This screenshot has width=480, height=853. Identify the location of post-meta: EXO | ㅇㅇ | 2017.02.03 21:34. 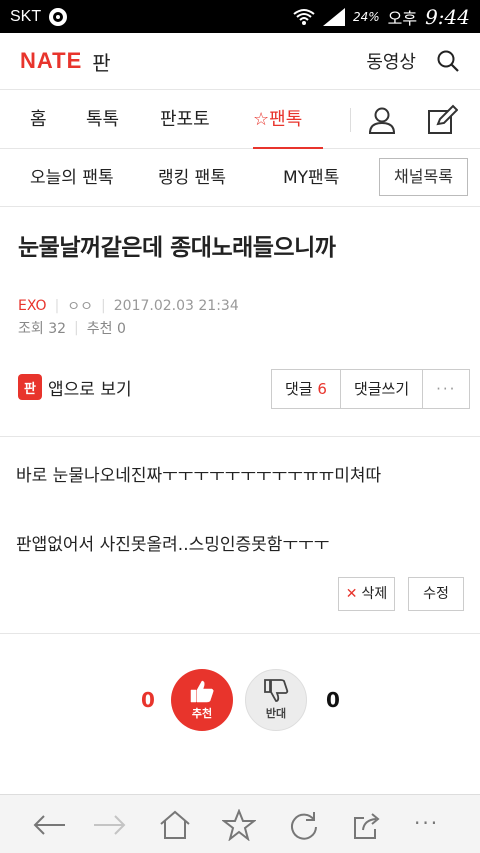
(128, 306).